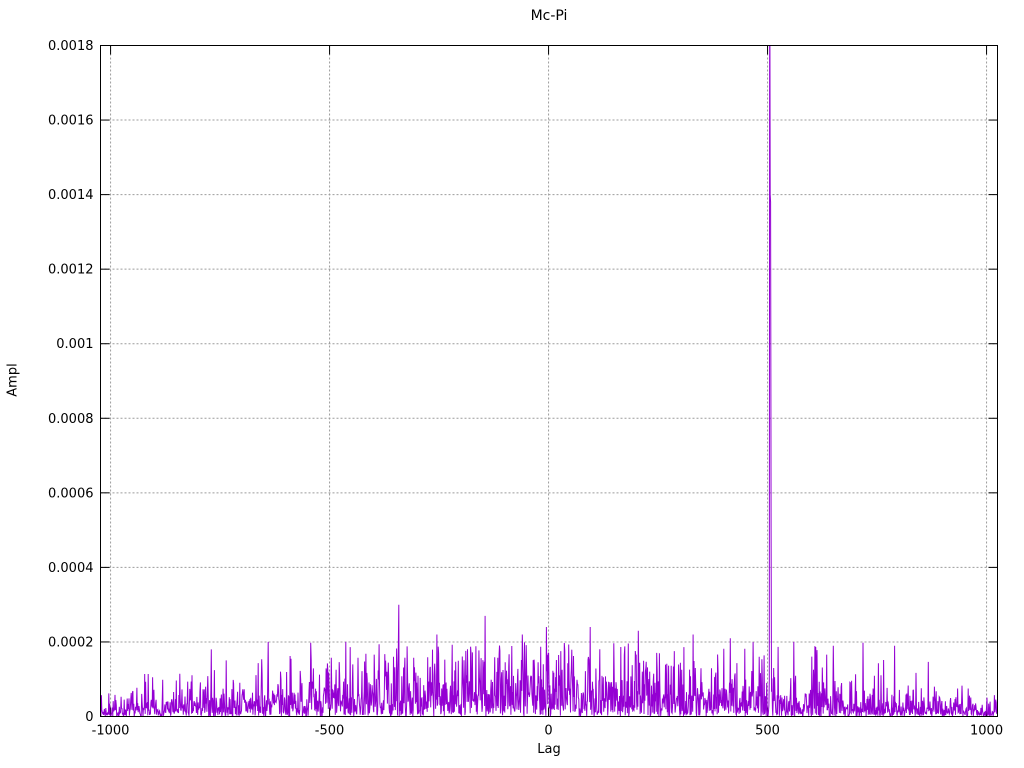 This screenshot has height=768, width=1024. What do you see at coordinates (71, 195) in the screenshot?
I see `y-tick-label: 0.0014` at bounding box center [71, 195].